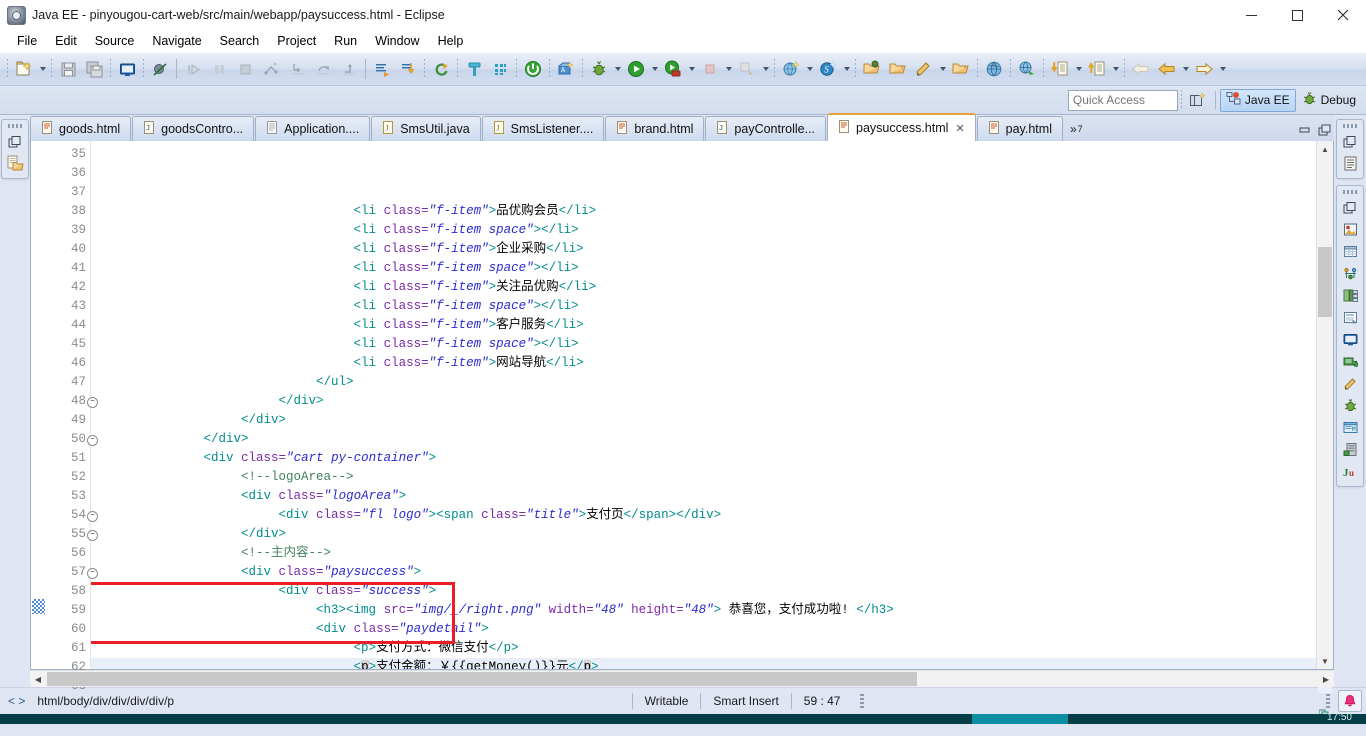 The image size is (1366, 736). Describe the element at coordinates (1350, 361) in the screenshot. I see `progress-icon` at that location.